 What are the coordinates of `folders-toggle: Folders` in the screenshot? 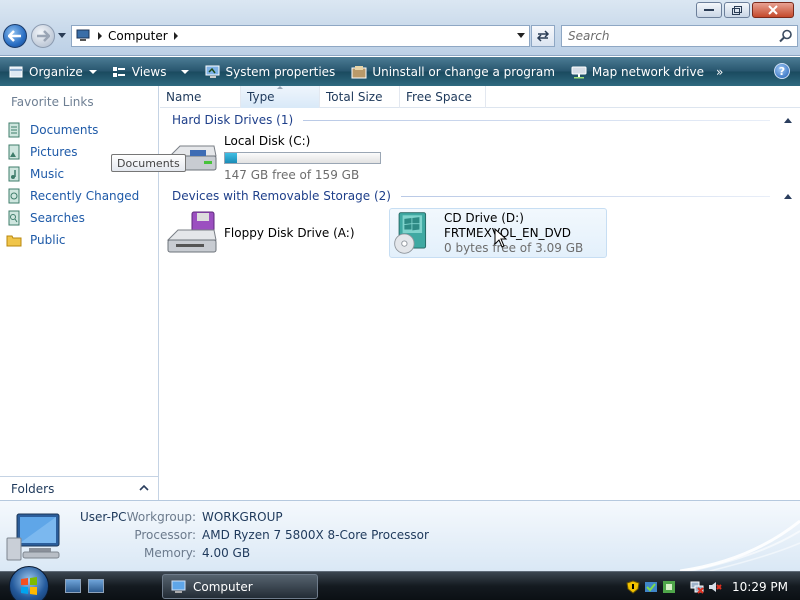 It's located at (79, 488).